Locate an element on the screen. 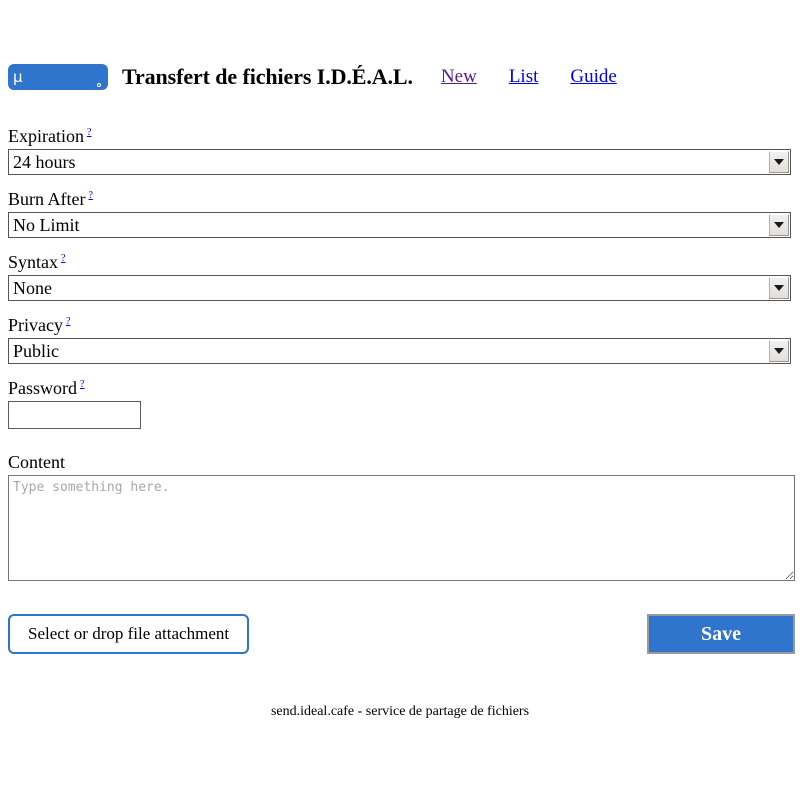 The height and width of the screenshot is (800, 800). password-label: Password? is located at coordinates (400, 386).